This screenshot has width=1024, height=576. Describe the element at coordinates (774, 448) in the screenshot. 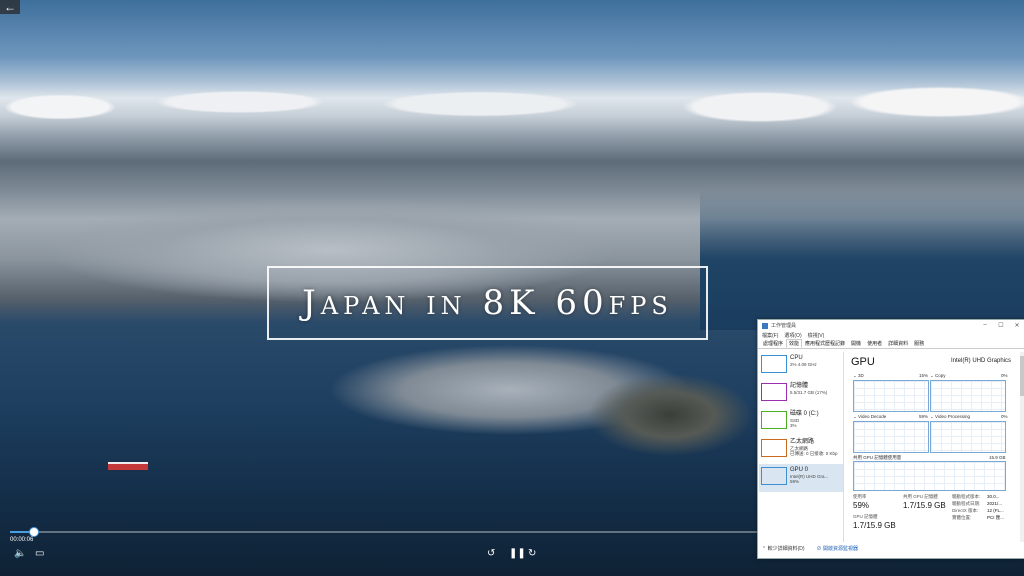

I see `ethernet-thumbnail` at that location.